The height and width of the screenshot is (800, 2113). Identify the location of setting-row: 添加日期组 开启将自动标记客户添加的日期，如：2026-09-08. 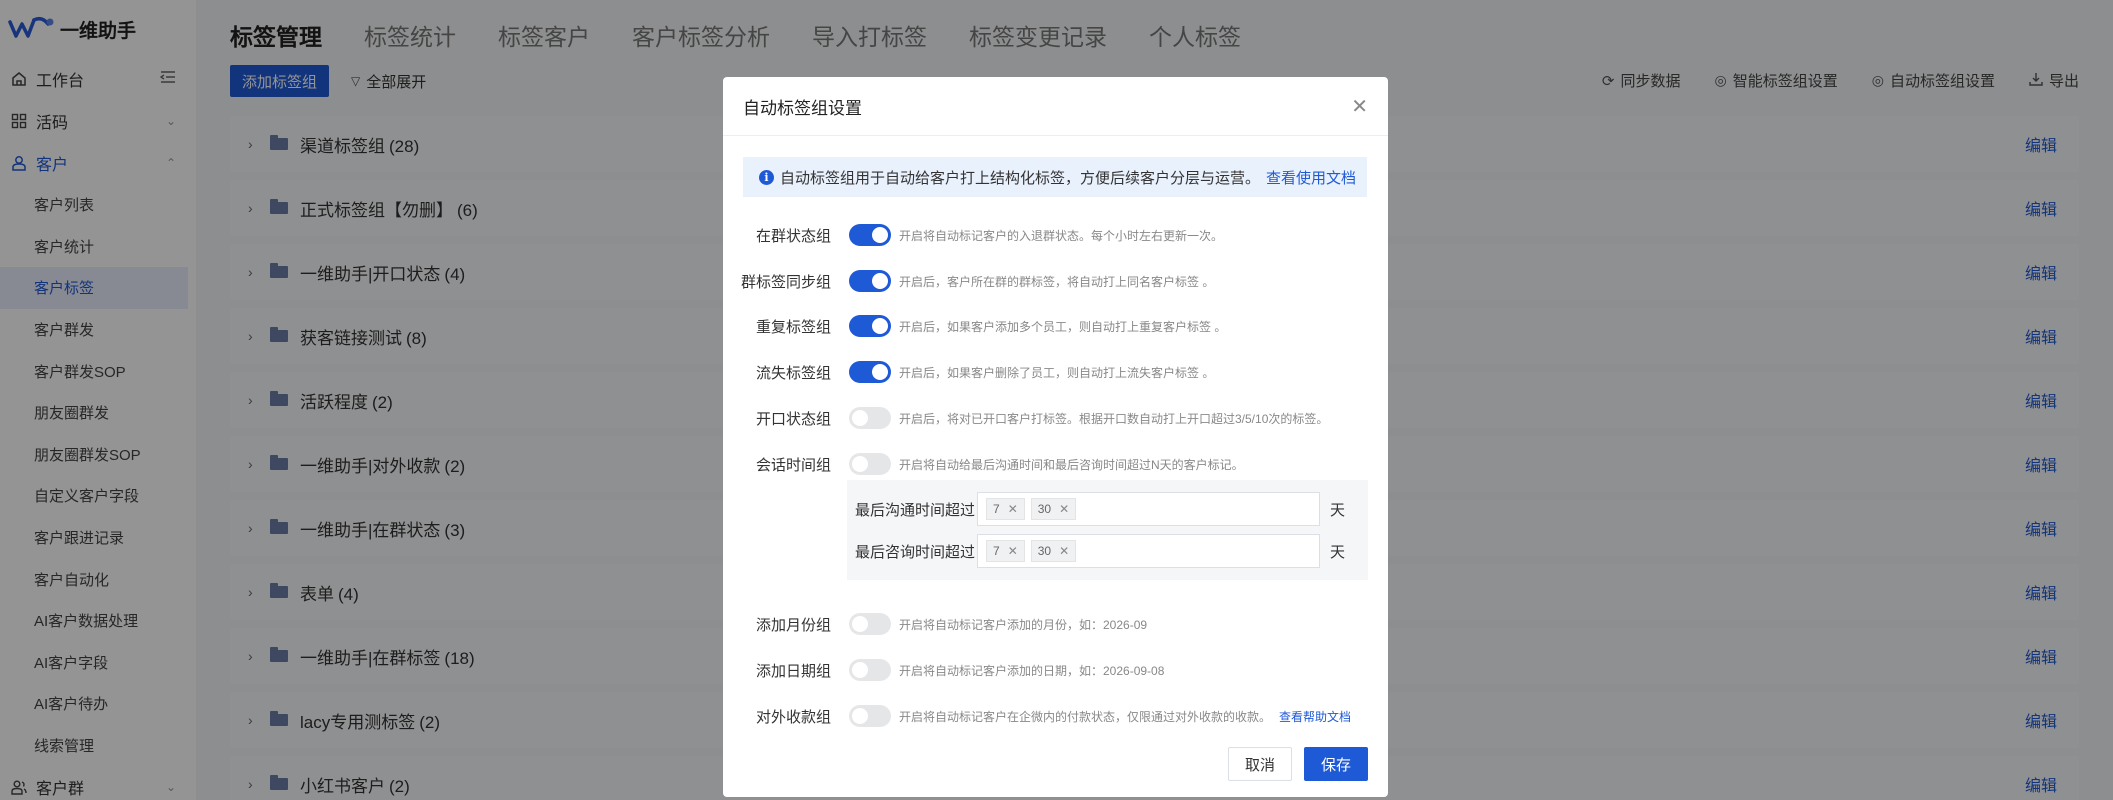
(1055, 670).